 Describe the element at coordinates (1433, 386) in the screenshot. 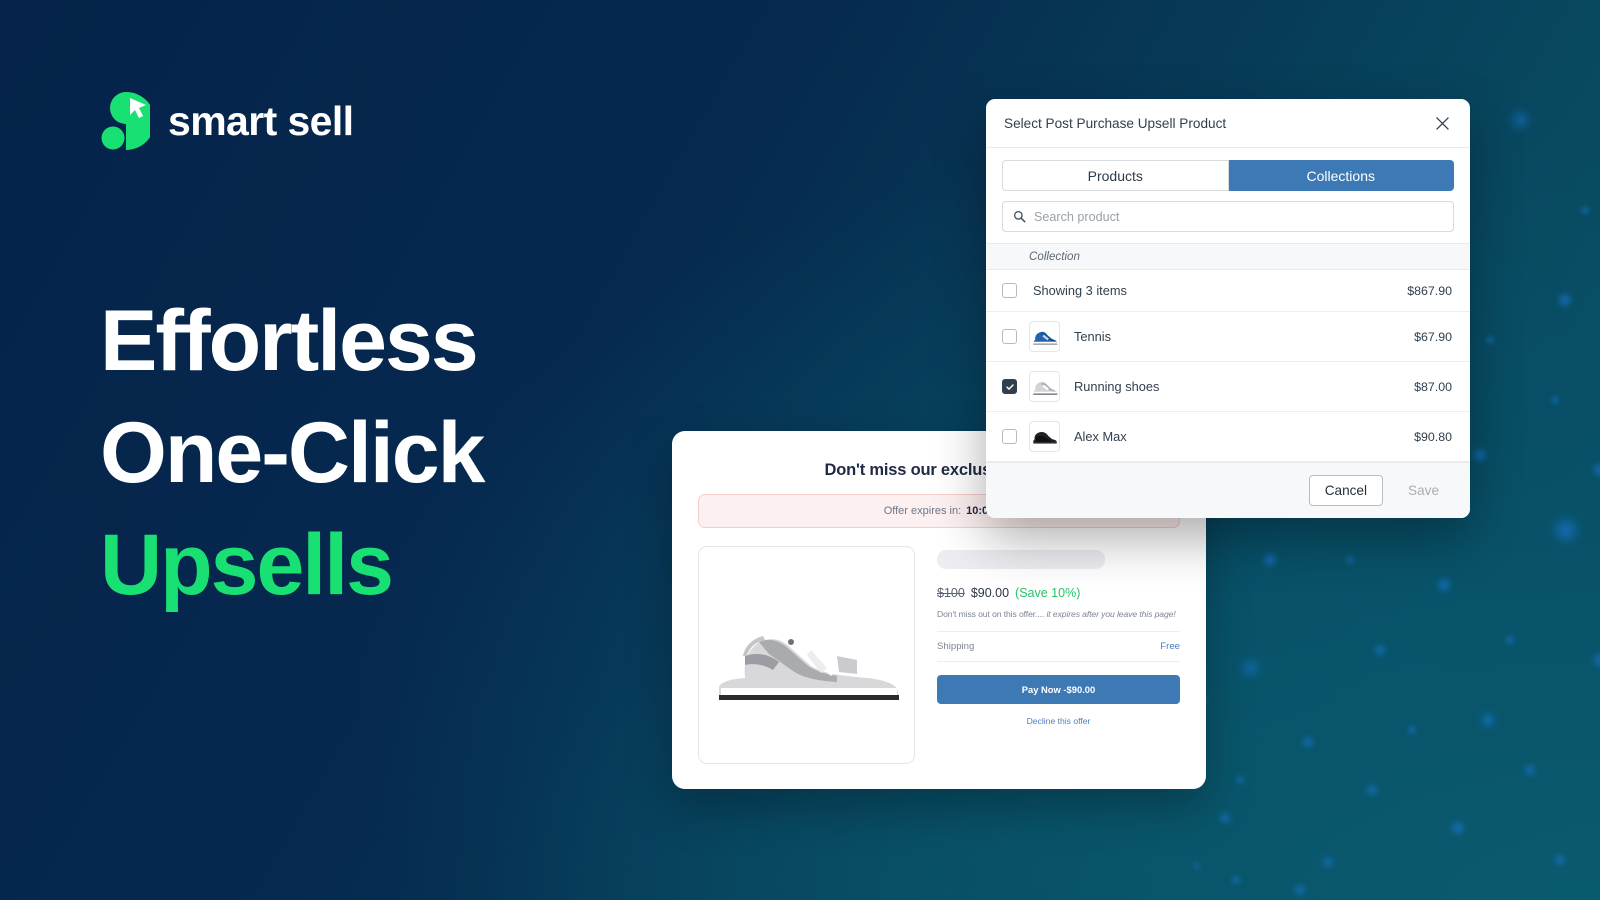

I see `row-price: $87.00` at that location.